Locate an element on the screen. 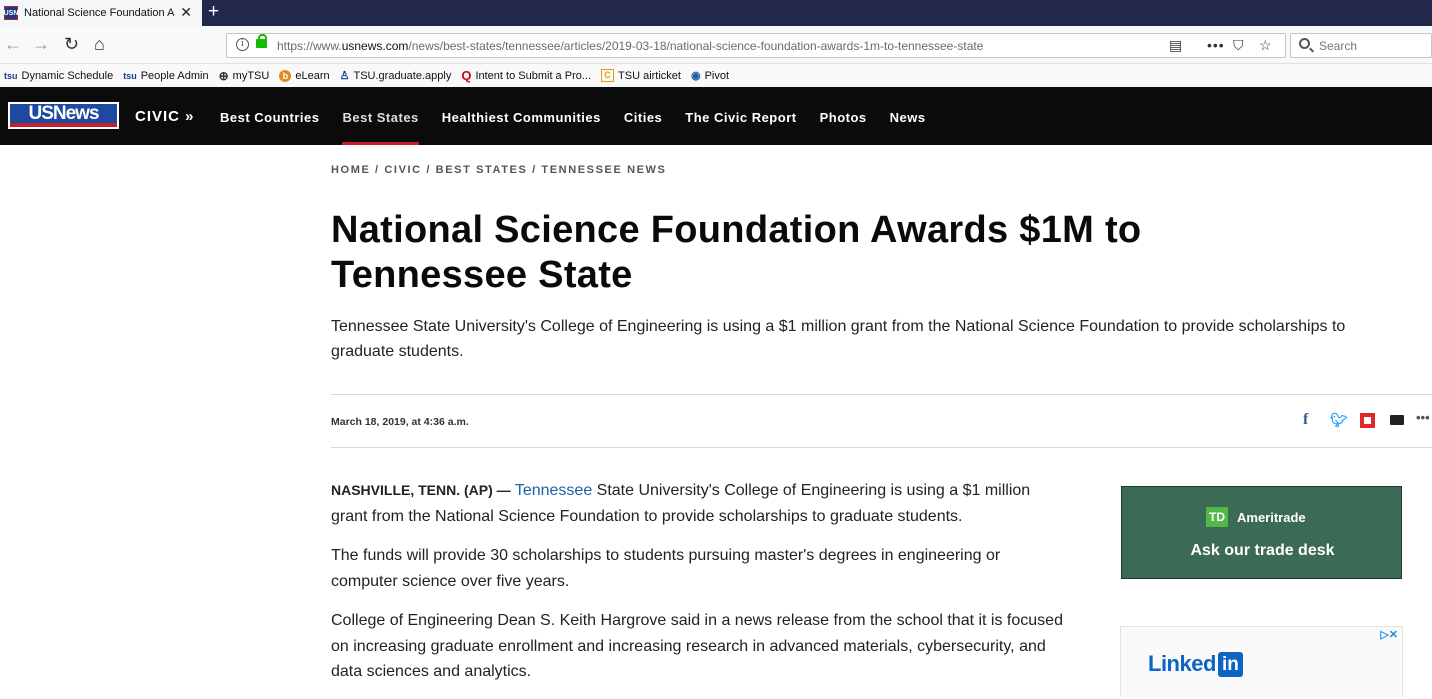  bookmark-dynamic-schedule: tsu Dynamic Schedule is located at coordinates (58, 76).